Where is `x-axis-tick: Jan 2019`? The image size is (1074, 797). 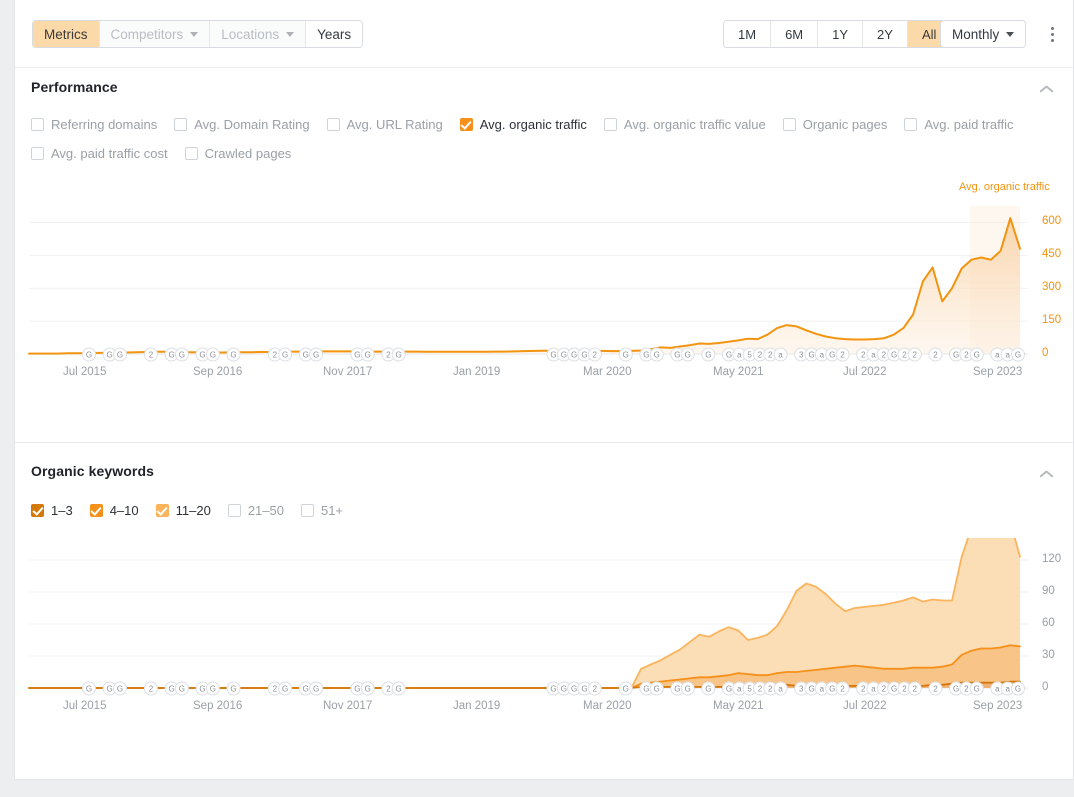 x-axis-tick: Jan 2019 is located at coordinates (477, 706).